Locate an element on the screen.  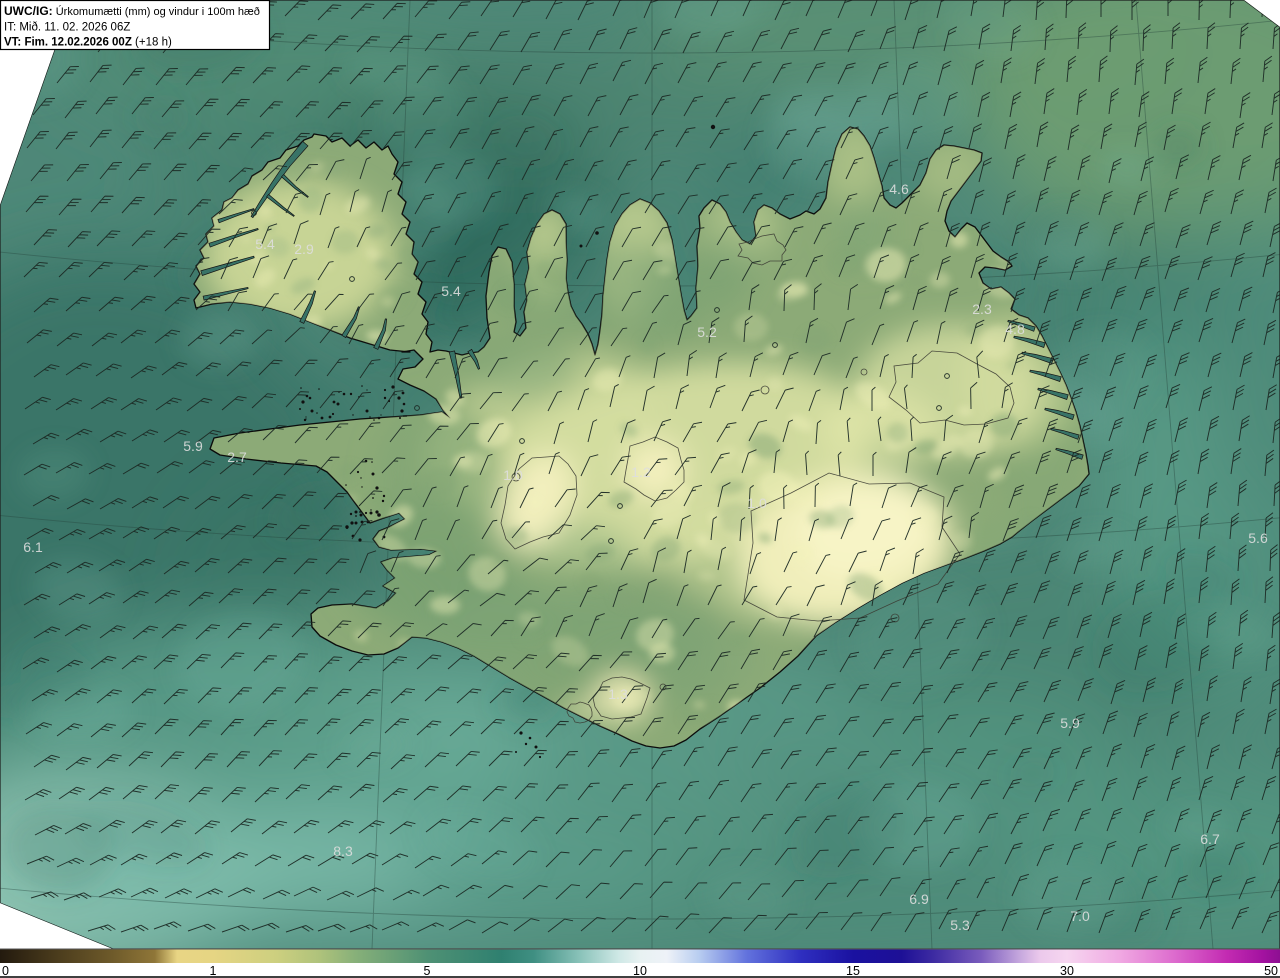
svg-text: 0 is located at coordinates (5, 971).